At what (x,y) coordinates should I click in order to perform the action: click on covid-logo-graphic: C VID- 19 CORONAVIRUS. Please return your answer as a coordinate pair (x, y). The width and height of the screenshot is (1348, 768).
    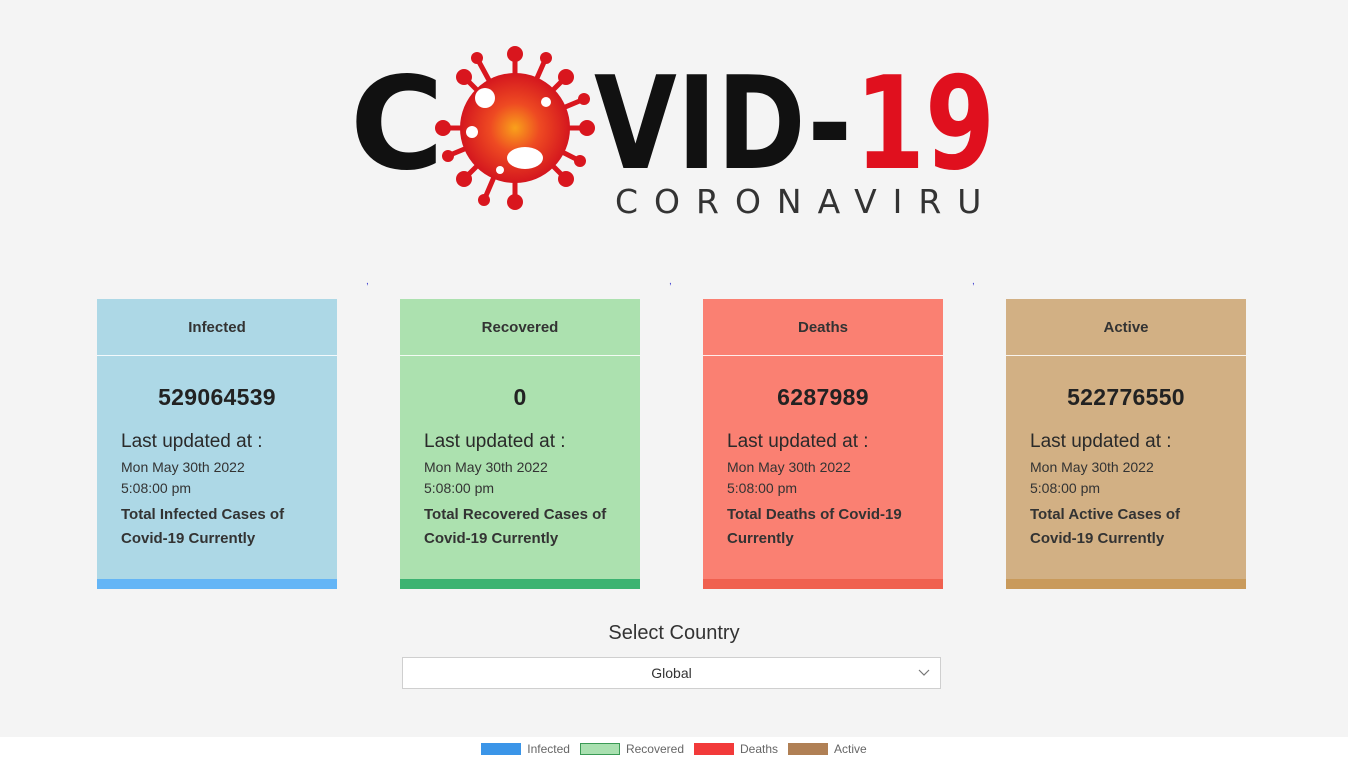
    Looking at the image, I should click on (672, 133).